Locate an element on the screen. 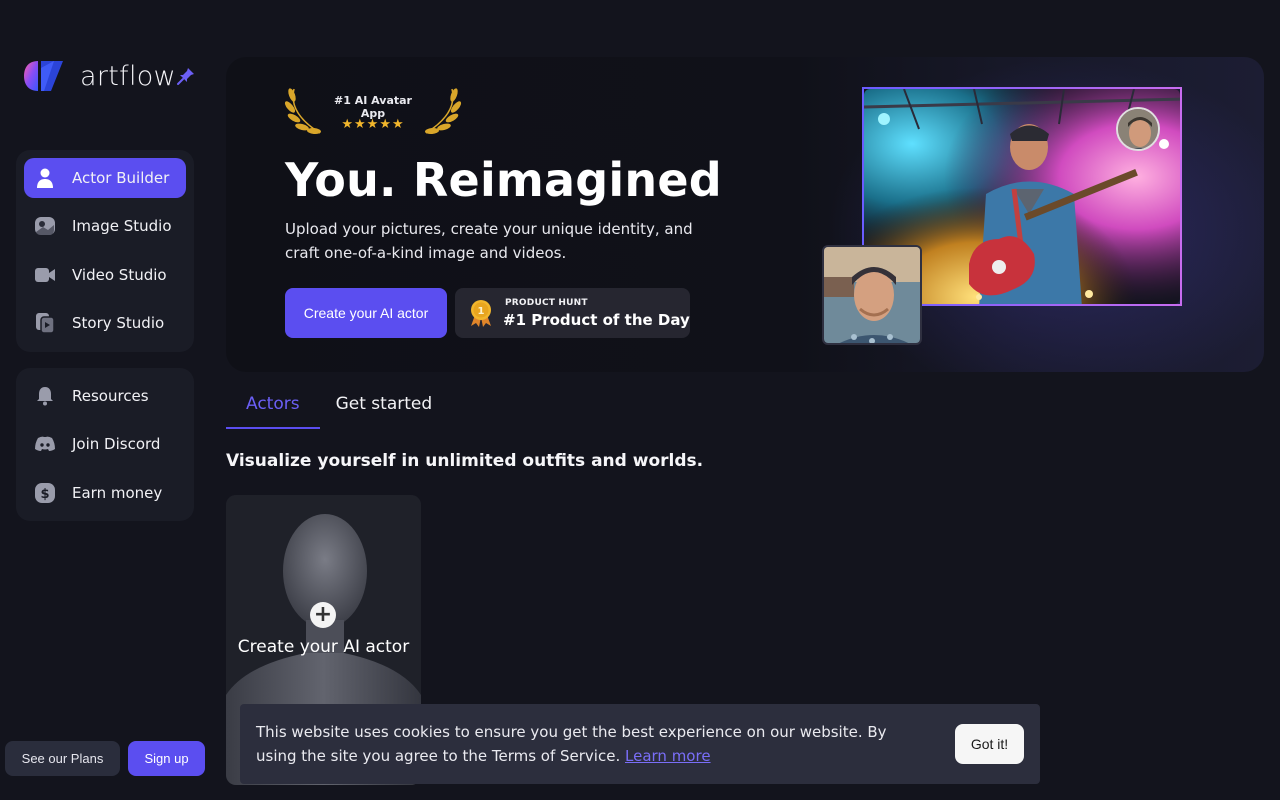 The image size is (1280, 800). tab-actors: Actors is located at coordinates (273, 407).